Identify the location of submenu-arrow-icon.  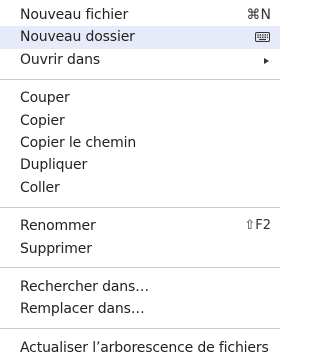
(266, 60).